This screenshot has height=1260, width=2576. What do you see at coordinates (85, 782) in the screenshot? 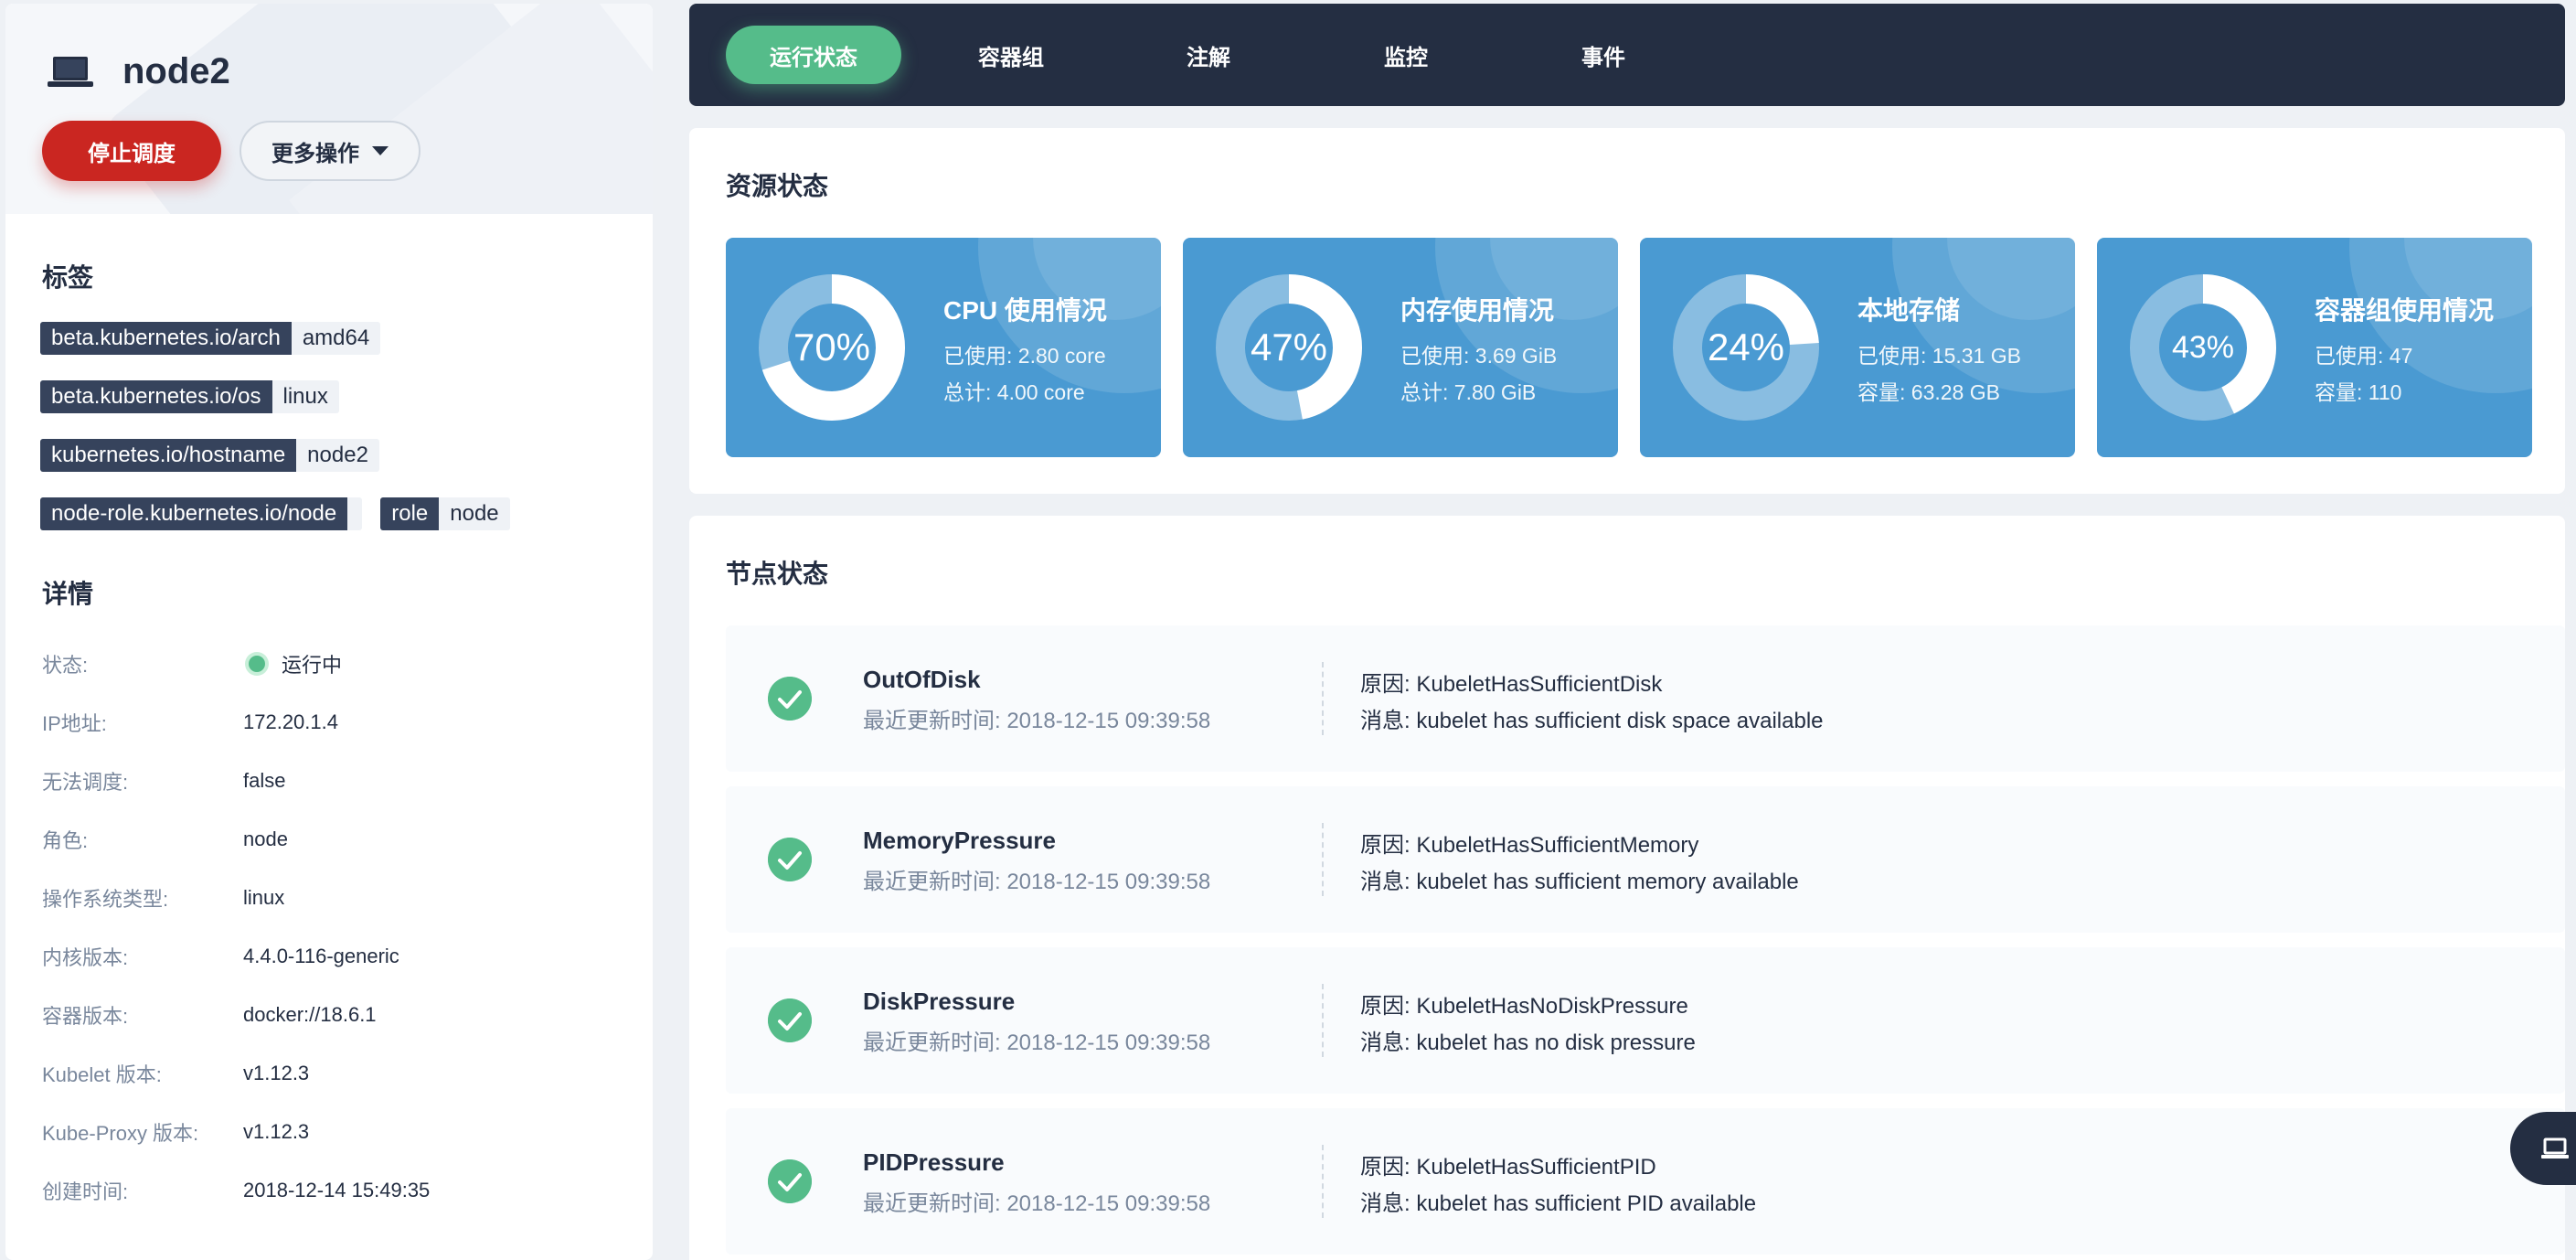
I see `detail-key: 无法调度:` at bounding box center [85, 782].